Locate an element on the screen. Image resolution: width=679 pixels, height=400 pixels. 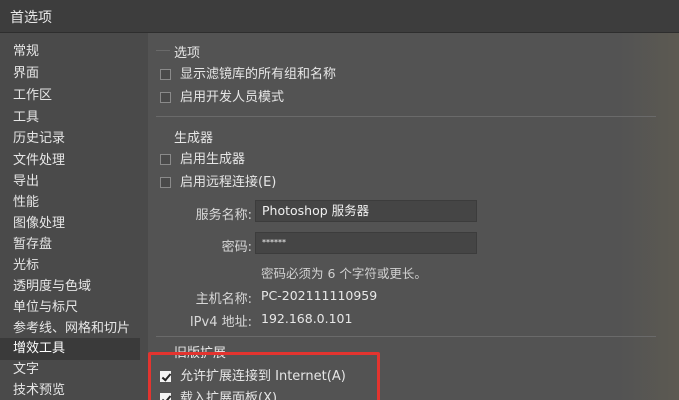
sidebar-item-performance: 性能 is located at coordinates (70, 203).